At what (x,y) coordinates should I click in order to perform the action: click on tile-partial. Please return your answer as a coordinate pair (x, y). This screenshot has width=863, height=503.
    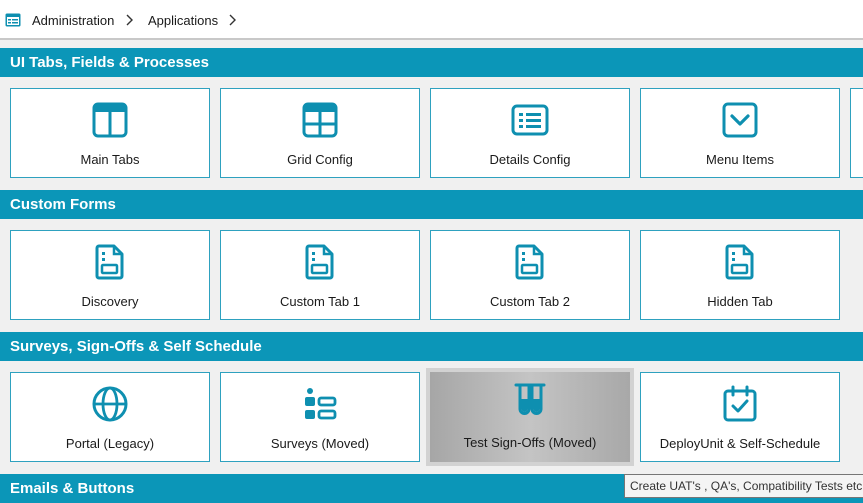
    Looking at the image, I should click on (856, 133).